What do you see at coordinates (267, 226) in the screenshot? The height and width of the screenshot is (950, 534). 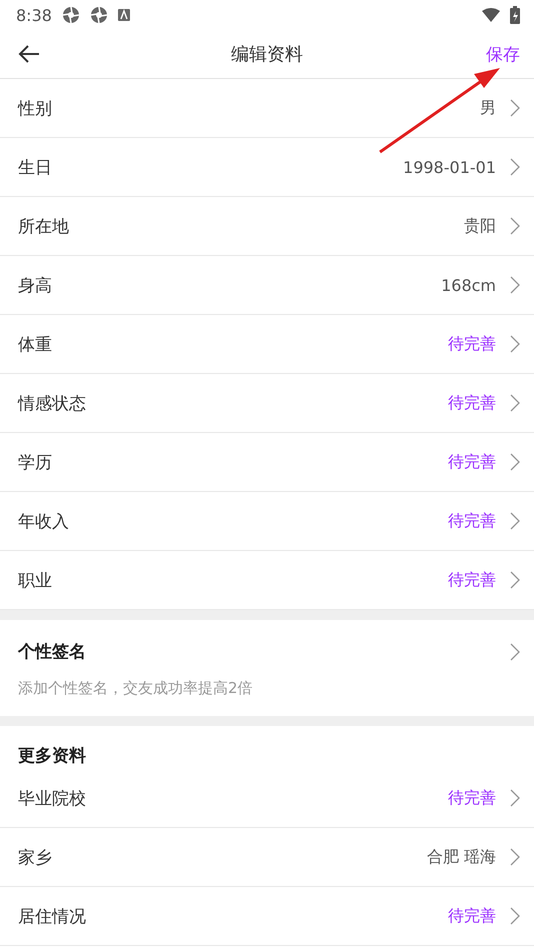 I see `profile-row: 所在地 贵阳` at bounding box center [267, 226].